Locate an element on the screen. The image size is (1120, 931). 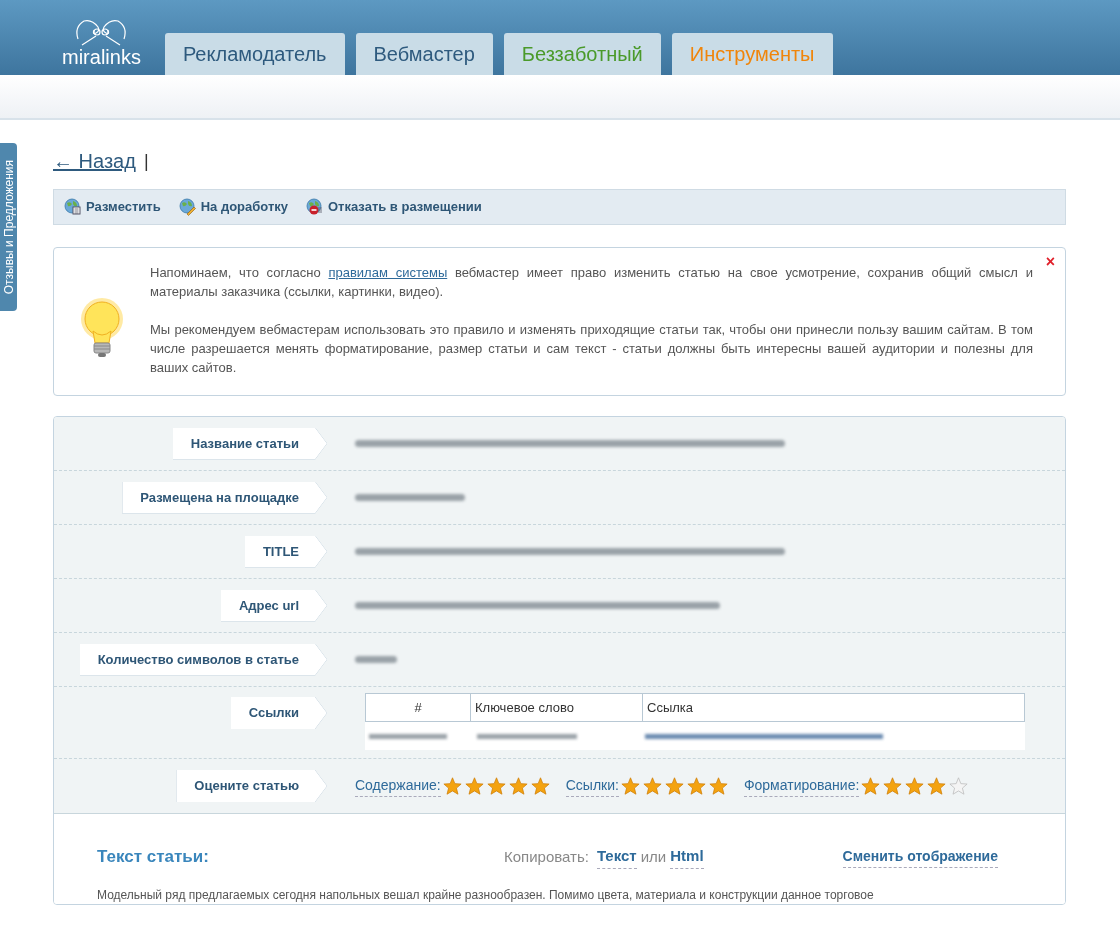
field-label: Название статьи is located at coordinates (249, 443).